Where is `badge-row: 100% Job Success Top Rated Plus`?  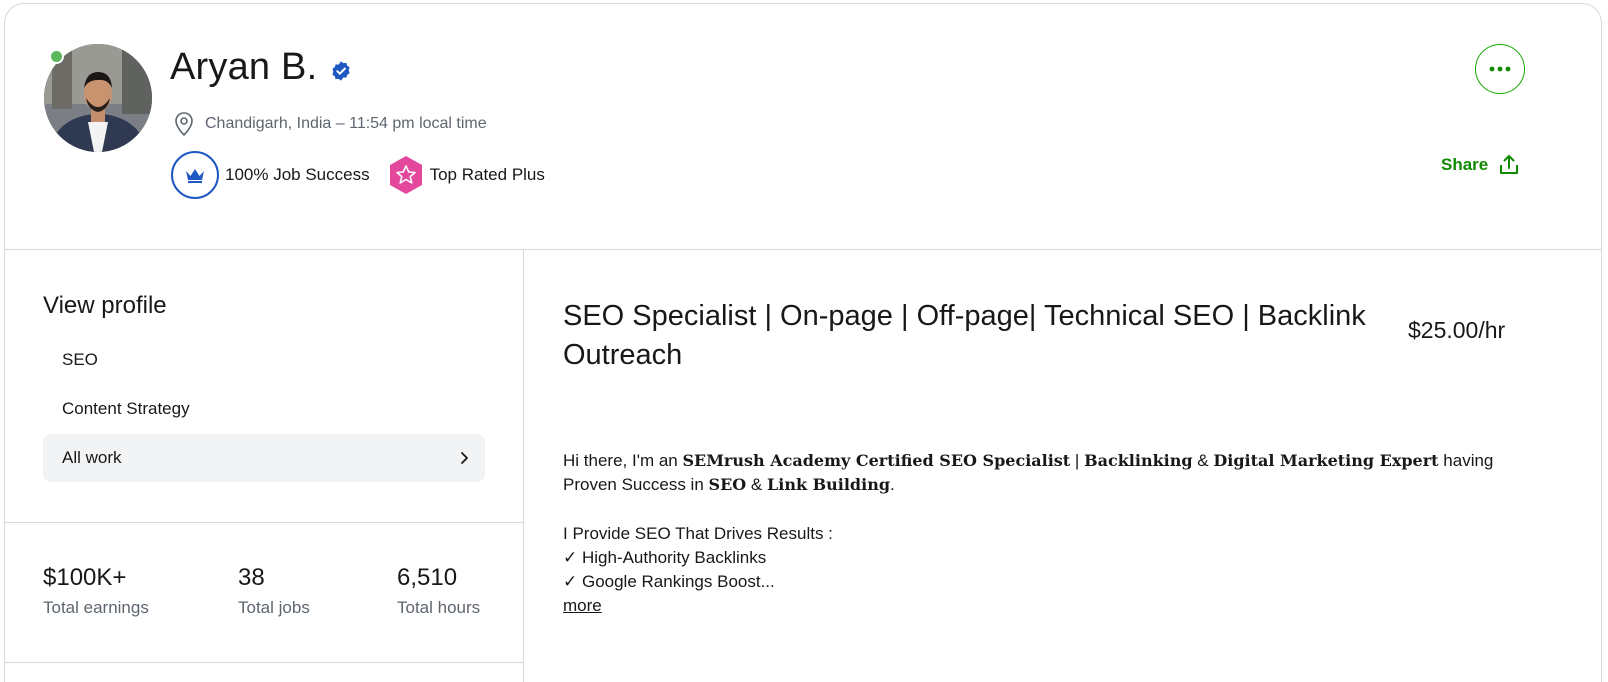
badge-row: 100% Job Success Top Rated Plus is located at coordinates (358, 175).